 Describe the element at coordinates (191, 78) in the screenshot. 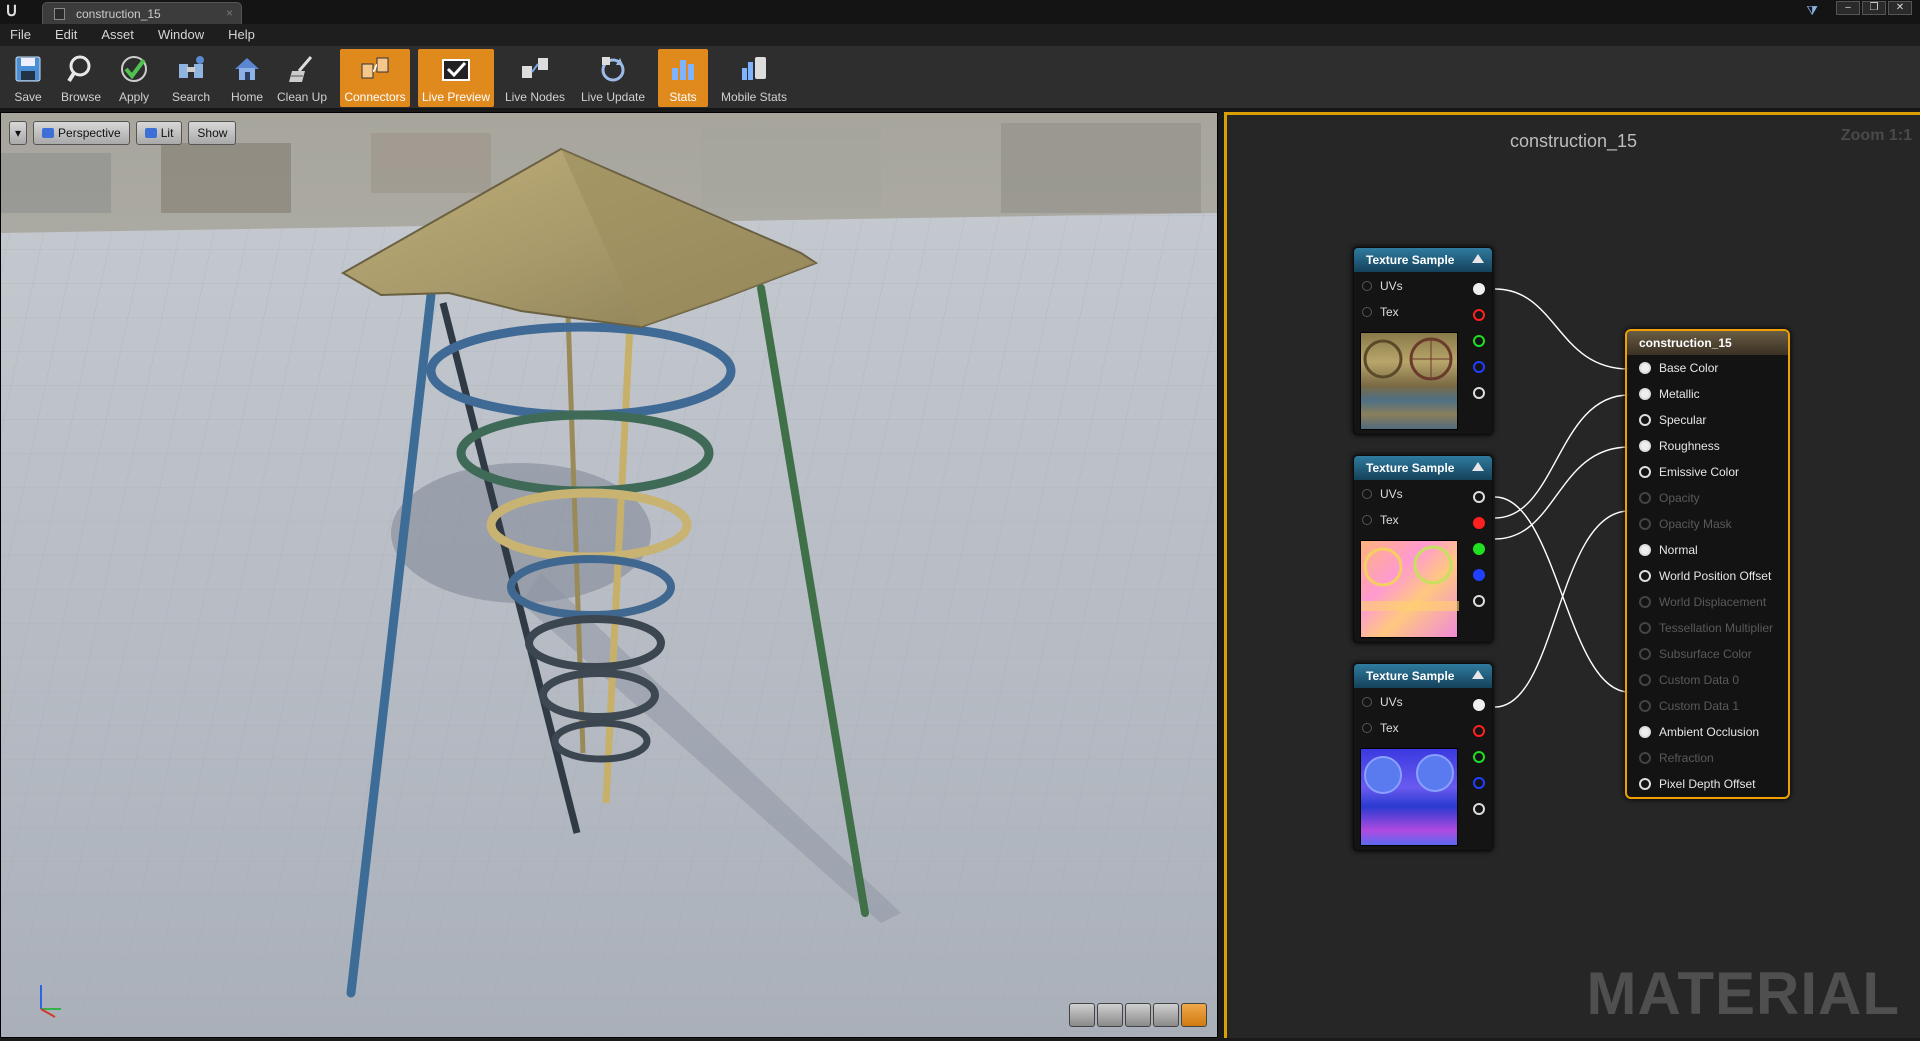

I see `search-button: Search` at that location.